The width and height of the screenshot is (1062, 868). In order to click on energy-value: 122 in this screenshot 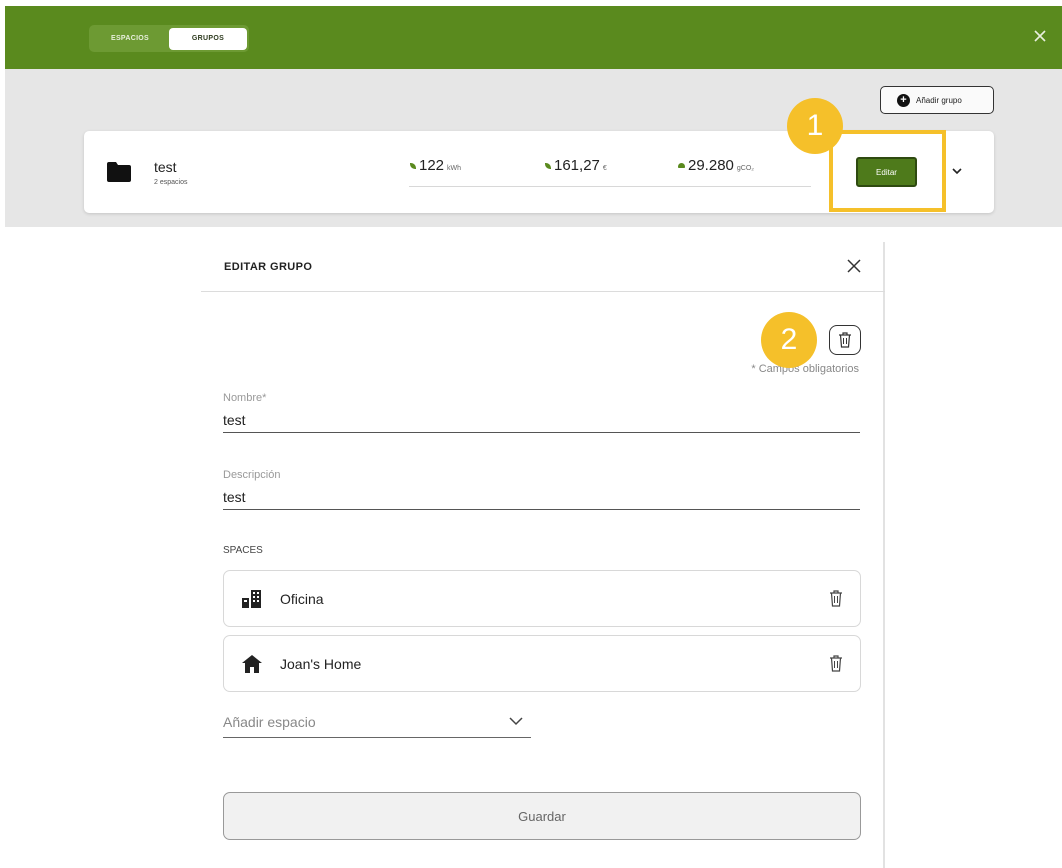, I will do `click(432, 165)`.